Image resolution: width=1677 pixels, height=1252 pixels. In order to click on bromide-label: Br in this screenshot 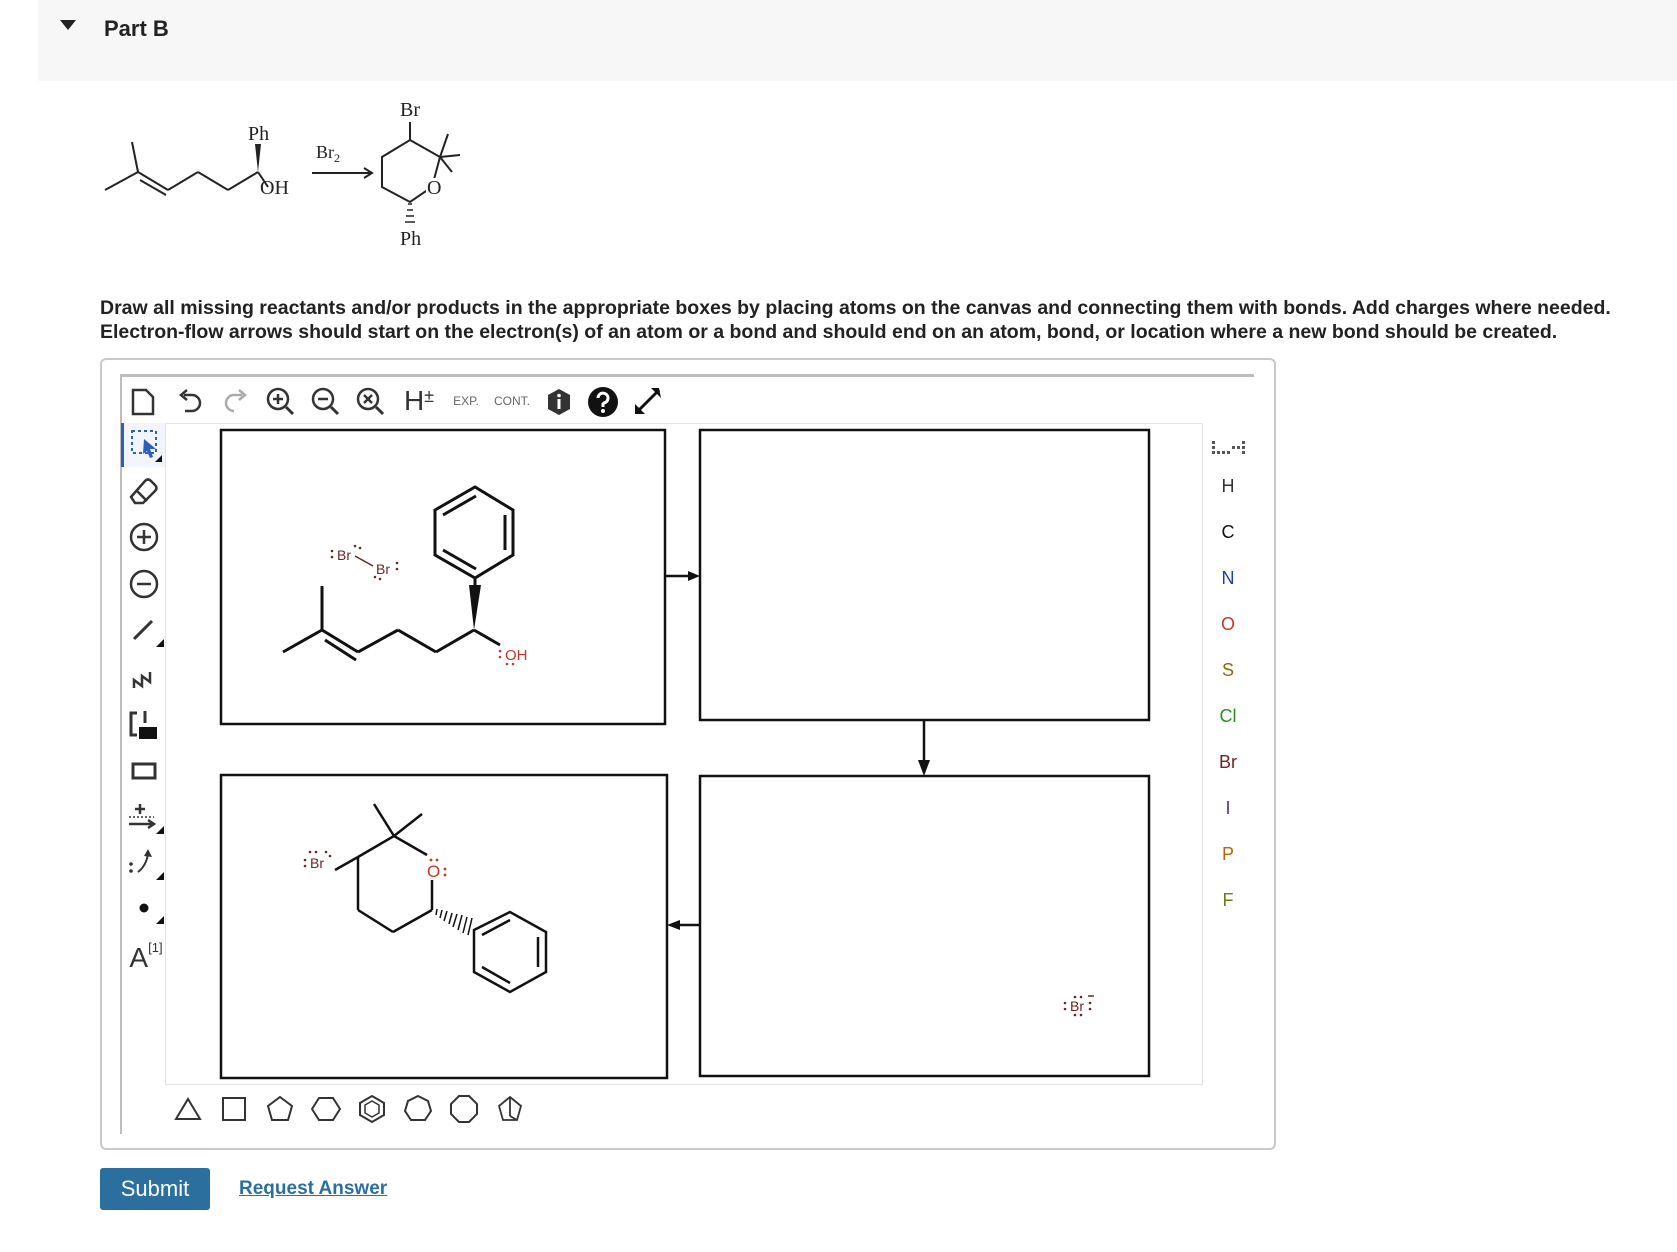, I will do `click(1077, 1006)`.